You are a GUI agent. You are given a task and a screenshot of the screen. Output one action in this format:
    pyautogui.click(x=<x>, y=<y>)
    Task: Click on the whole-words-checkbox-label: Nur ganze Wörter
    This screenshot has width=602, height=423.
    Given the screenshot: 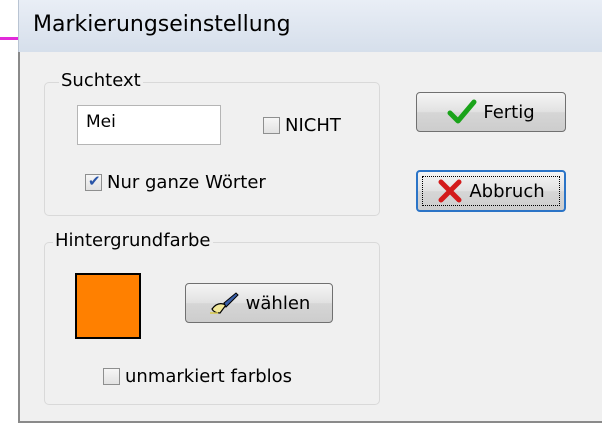 What is the action you would take?
    pyautogui.click(x=186, y=182)
    